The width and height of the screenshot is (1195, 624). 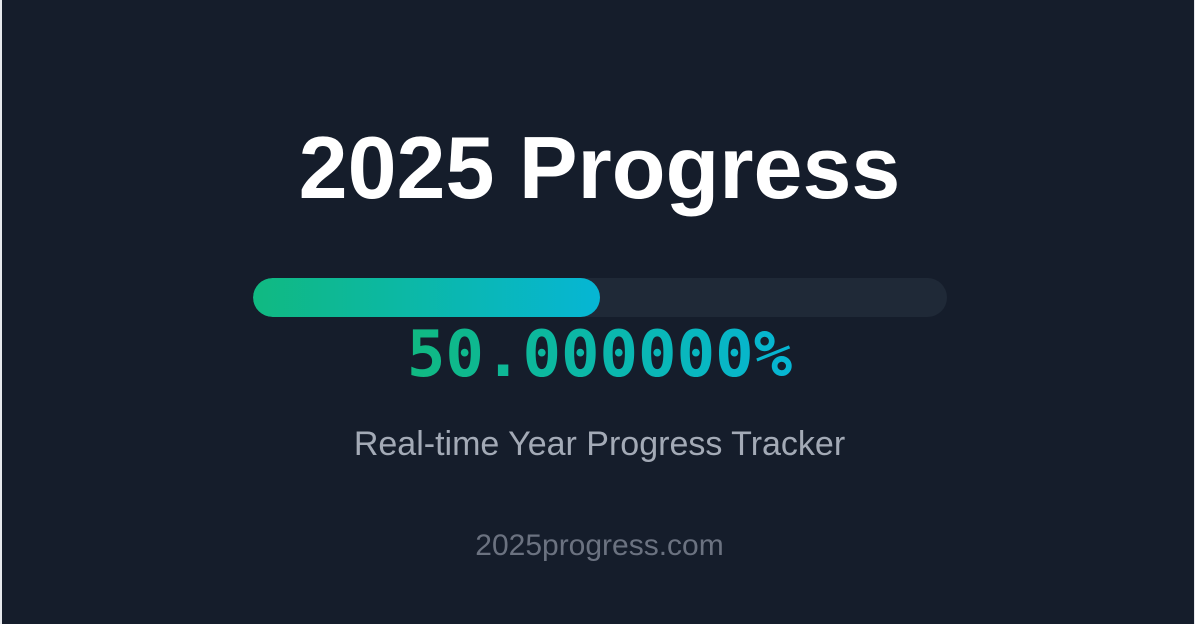 I want to click on progress-percent: 50.000000%, so click(x=599, y=355).